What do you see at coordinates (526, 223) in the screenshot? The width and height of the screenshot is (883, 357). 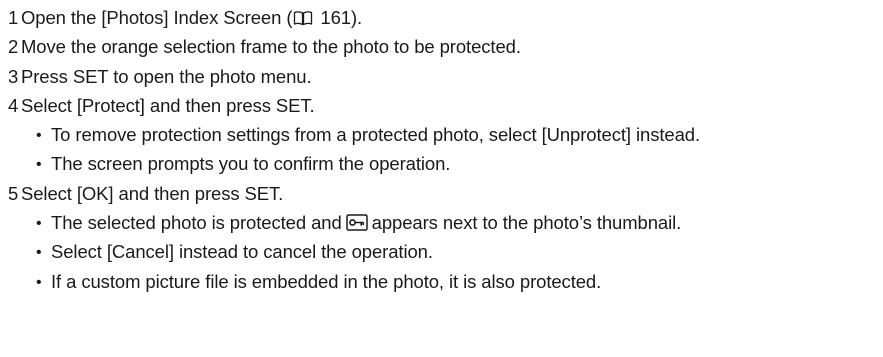 I see `bullet-text-suffix: appears next to the photo’s thumbnail.` at bounding box center [526, 223].